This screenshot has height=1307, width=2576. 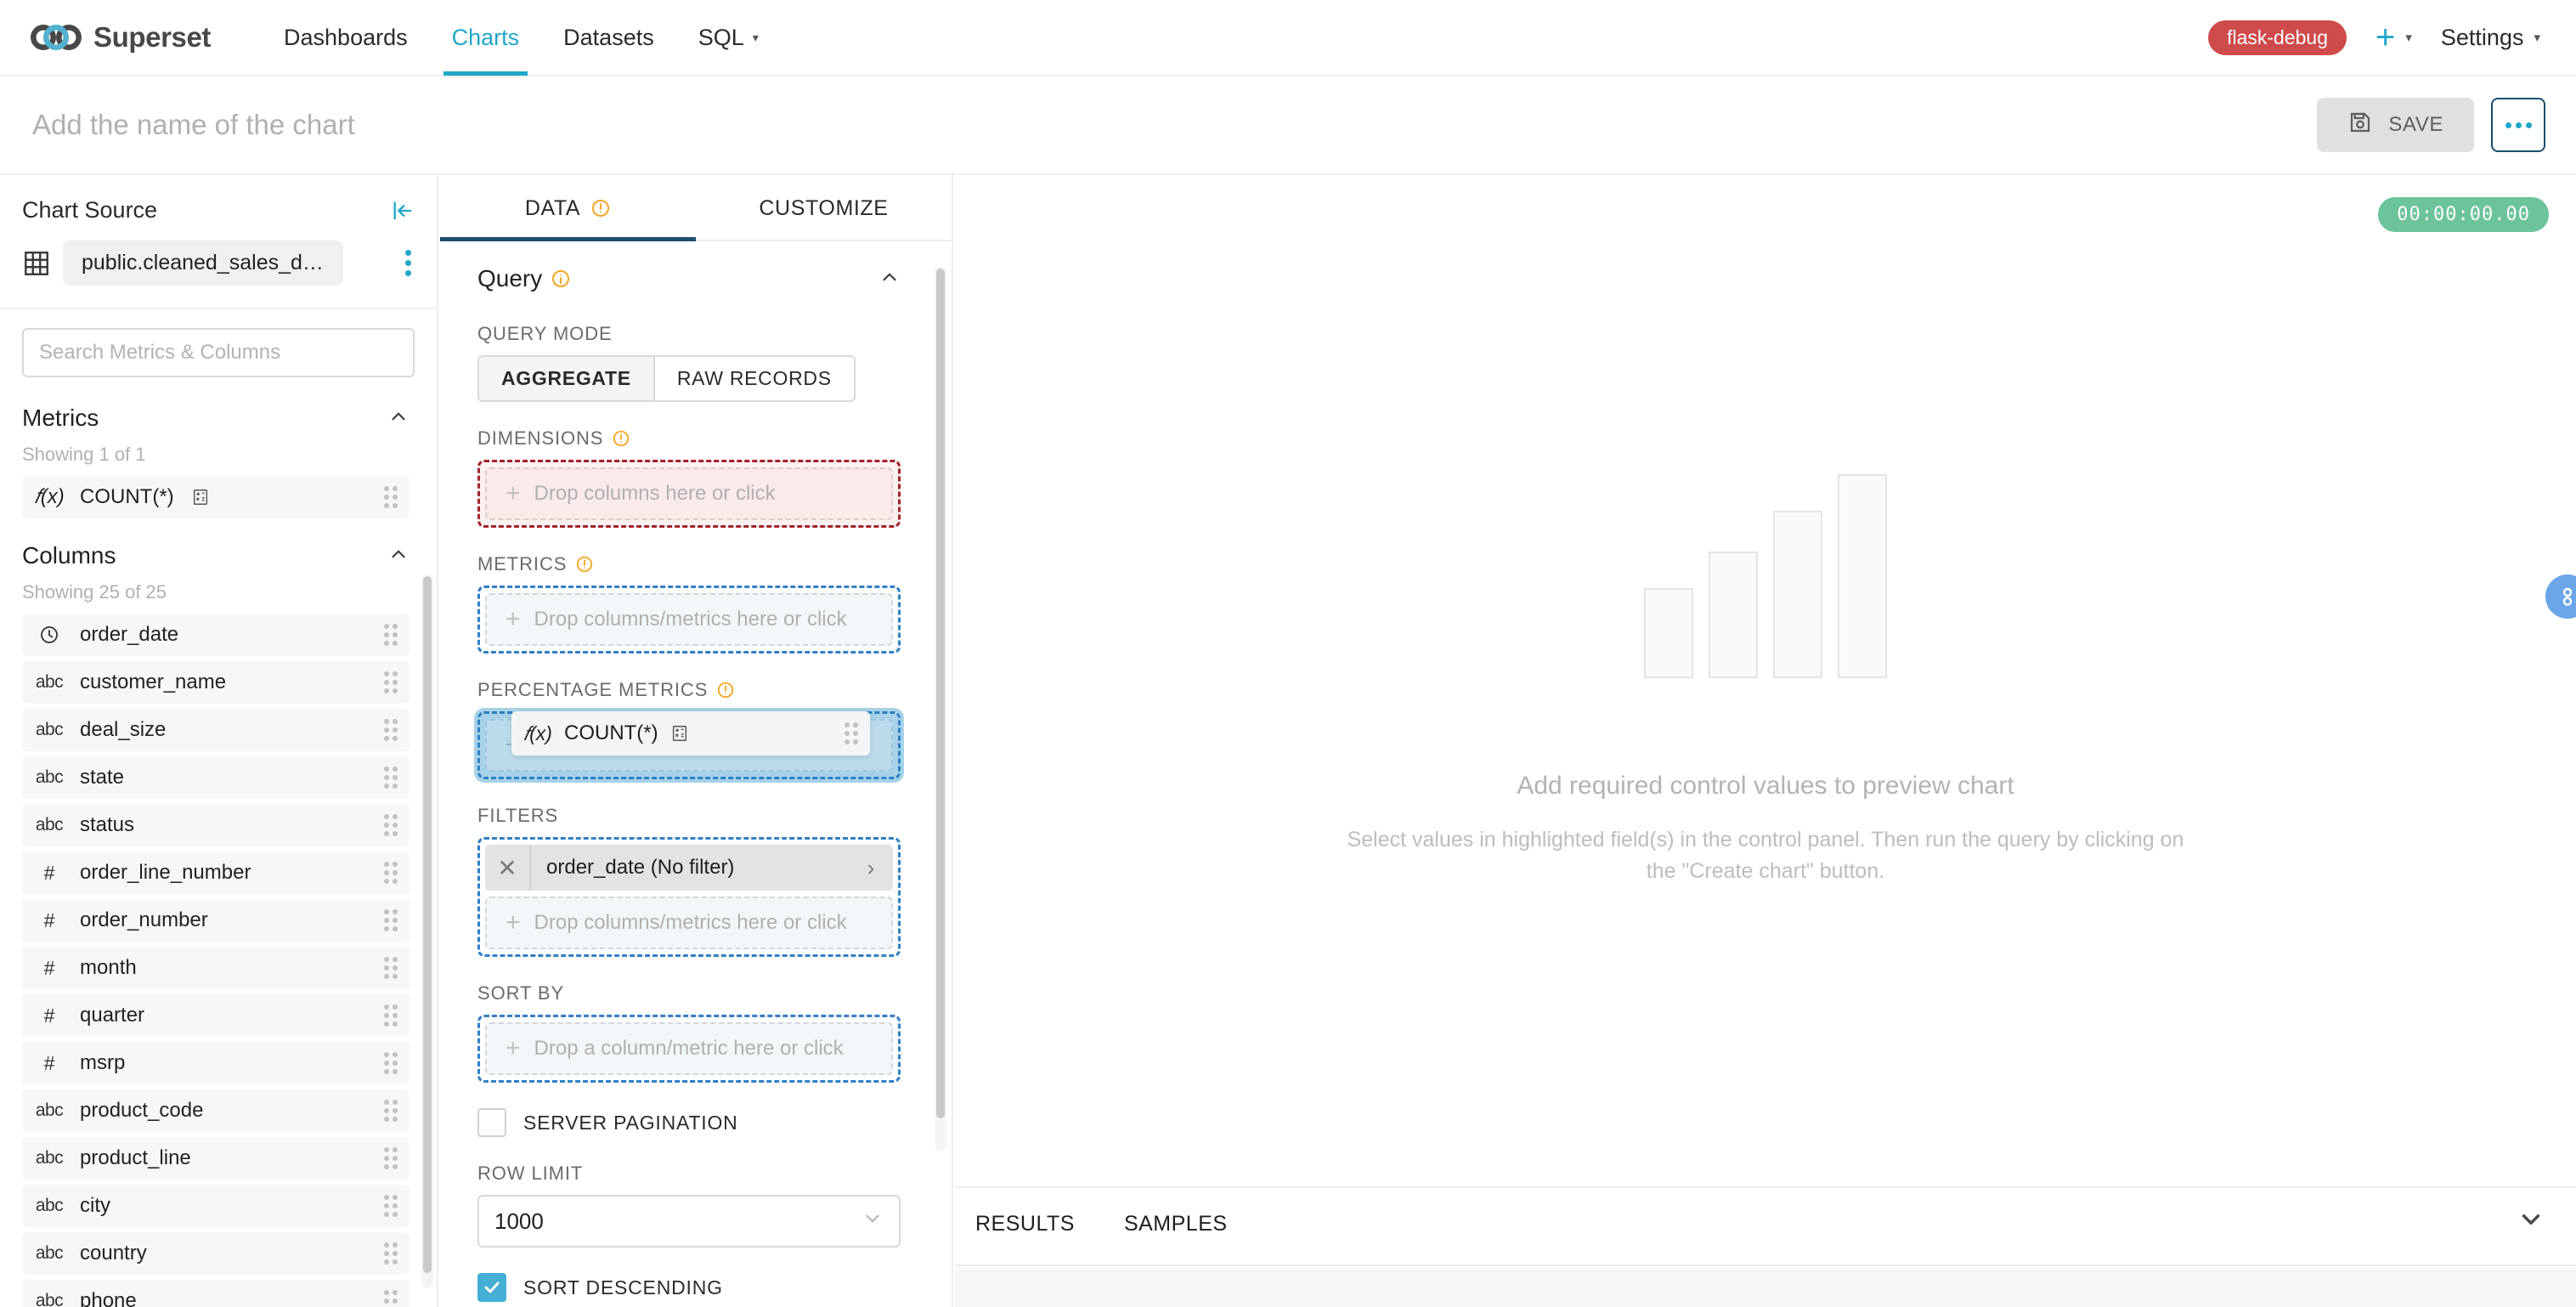 I want to click on filters-dropzone-inner: + Drop columns/metrics here or click, so click(x=689, y=923).